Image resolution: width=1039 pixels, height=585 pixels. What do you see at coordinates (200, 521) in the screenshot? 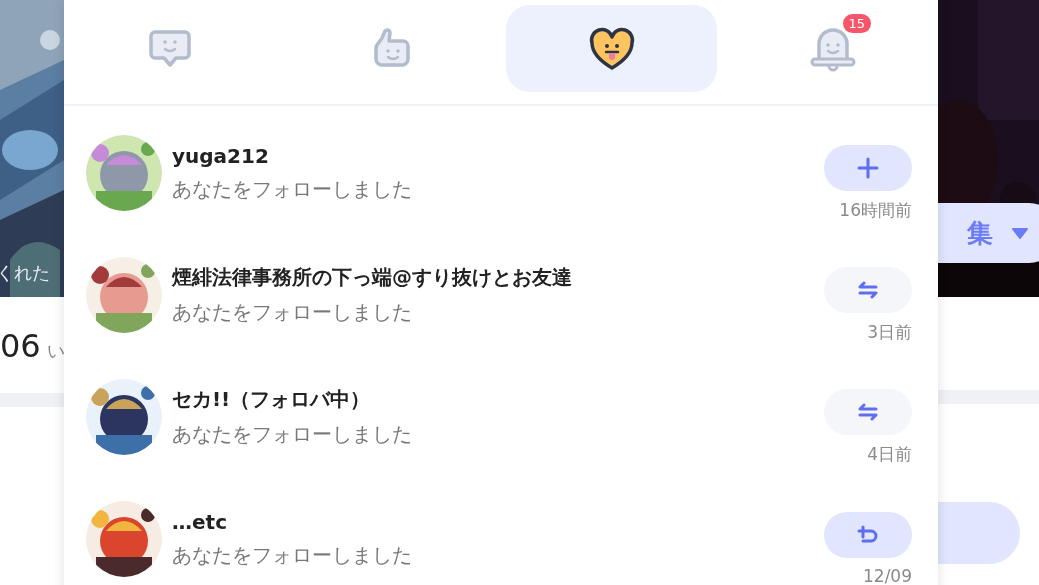
I see `user-name: …etc` at bounding box center [200, 521].